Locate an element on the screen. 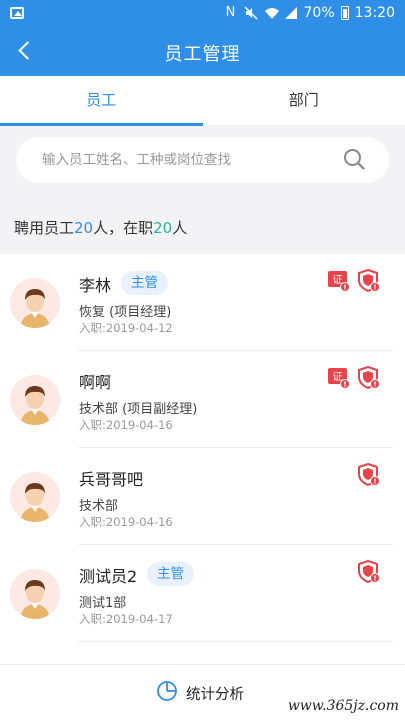  pie-chart-icon is located at coordinates (167, 693).